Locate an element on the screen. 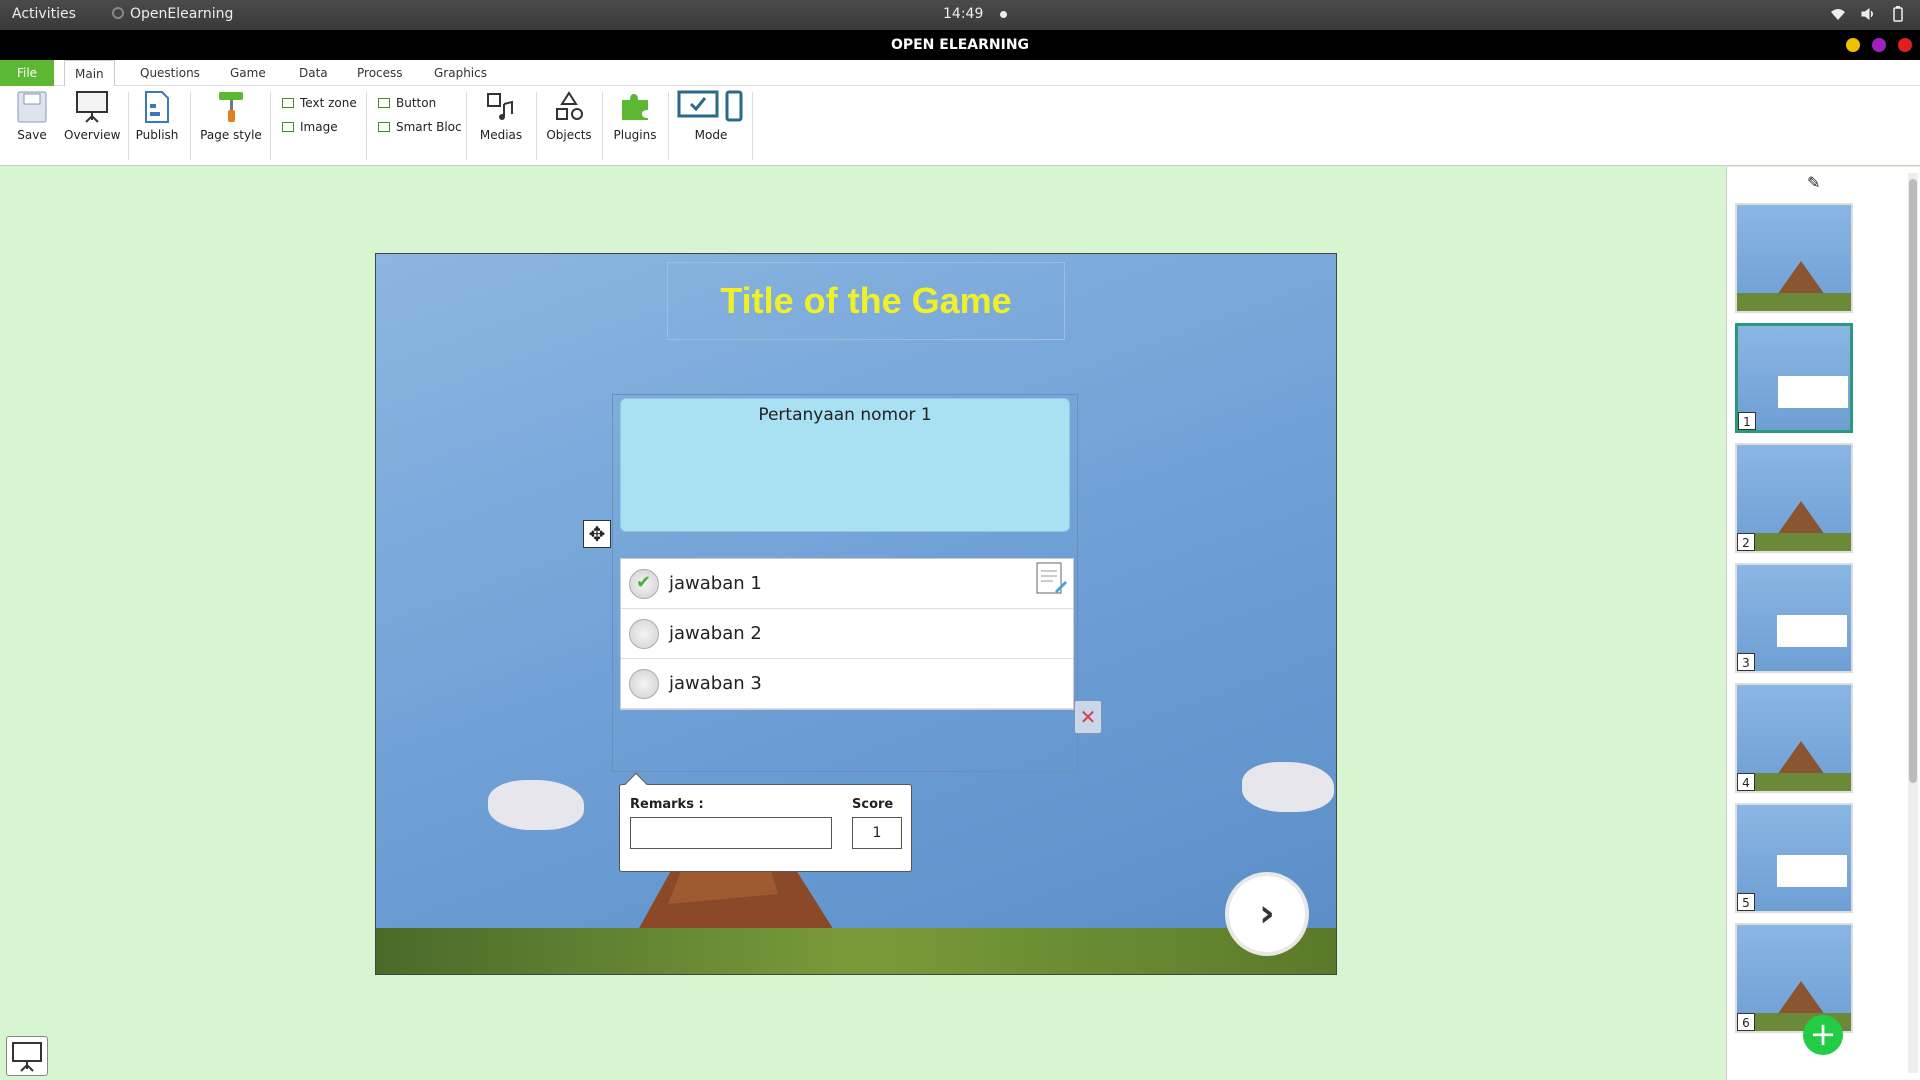 Image resolution: width=1920 pixels, height=1080 pixels. publish-label: Publish is located at coordinates (157, 135).